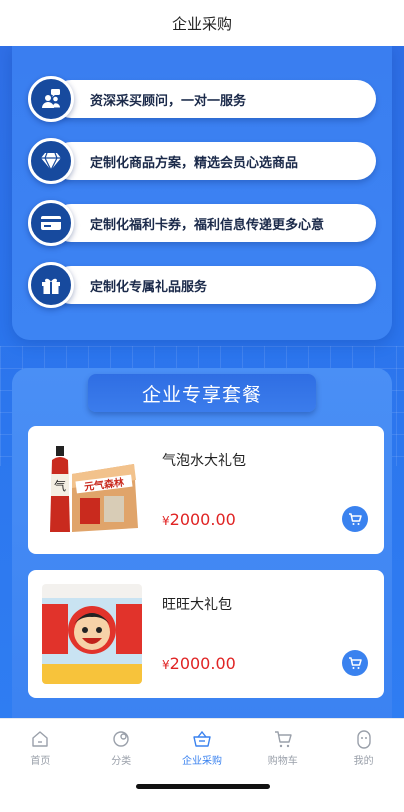  I want to click on nav-bar: 企业采购, so click(202, 23).